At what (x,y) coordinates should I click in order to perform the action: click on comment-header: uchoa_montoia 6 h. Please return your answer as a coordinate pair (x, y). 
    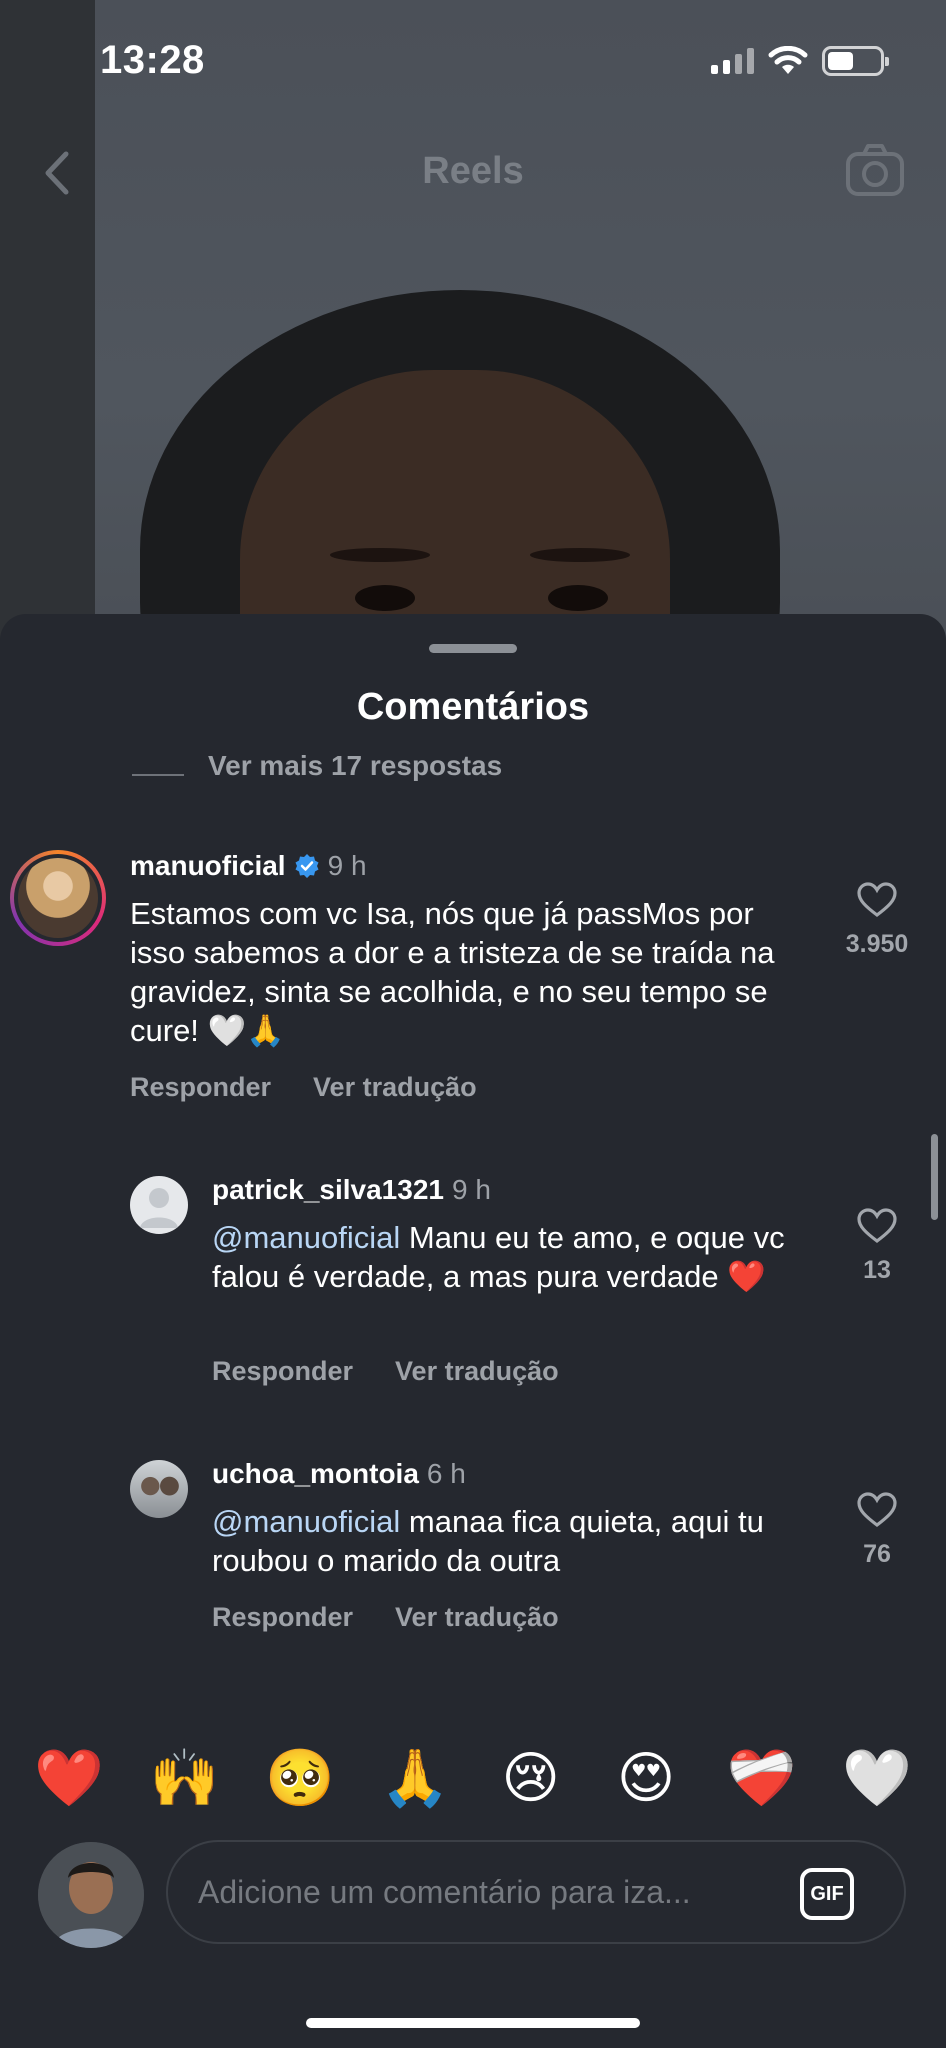
    Looking at the image, I should click on (339, 1474).